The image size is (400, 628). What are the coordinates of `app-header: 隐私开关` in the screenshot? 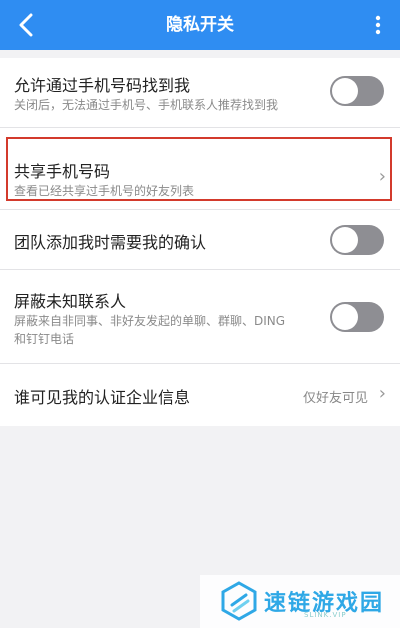 It's located at (200, 25).